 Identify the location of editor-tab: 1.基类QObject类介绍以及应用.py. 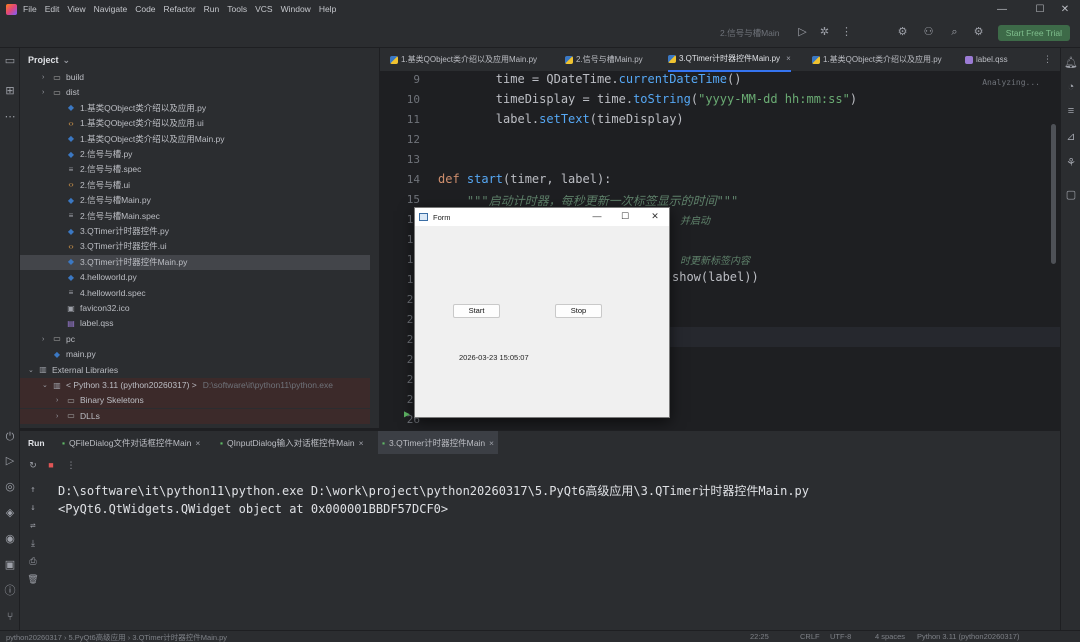
(877, 60).